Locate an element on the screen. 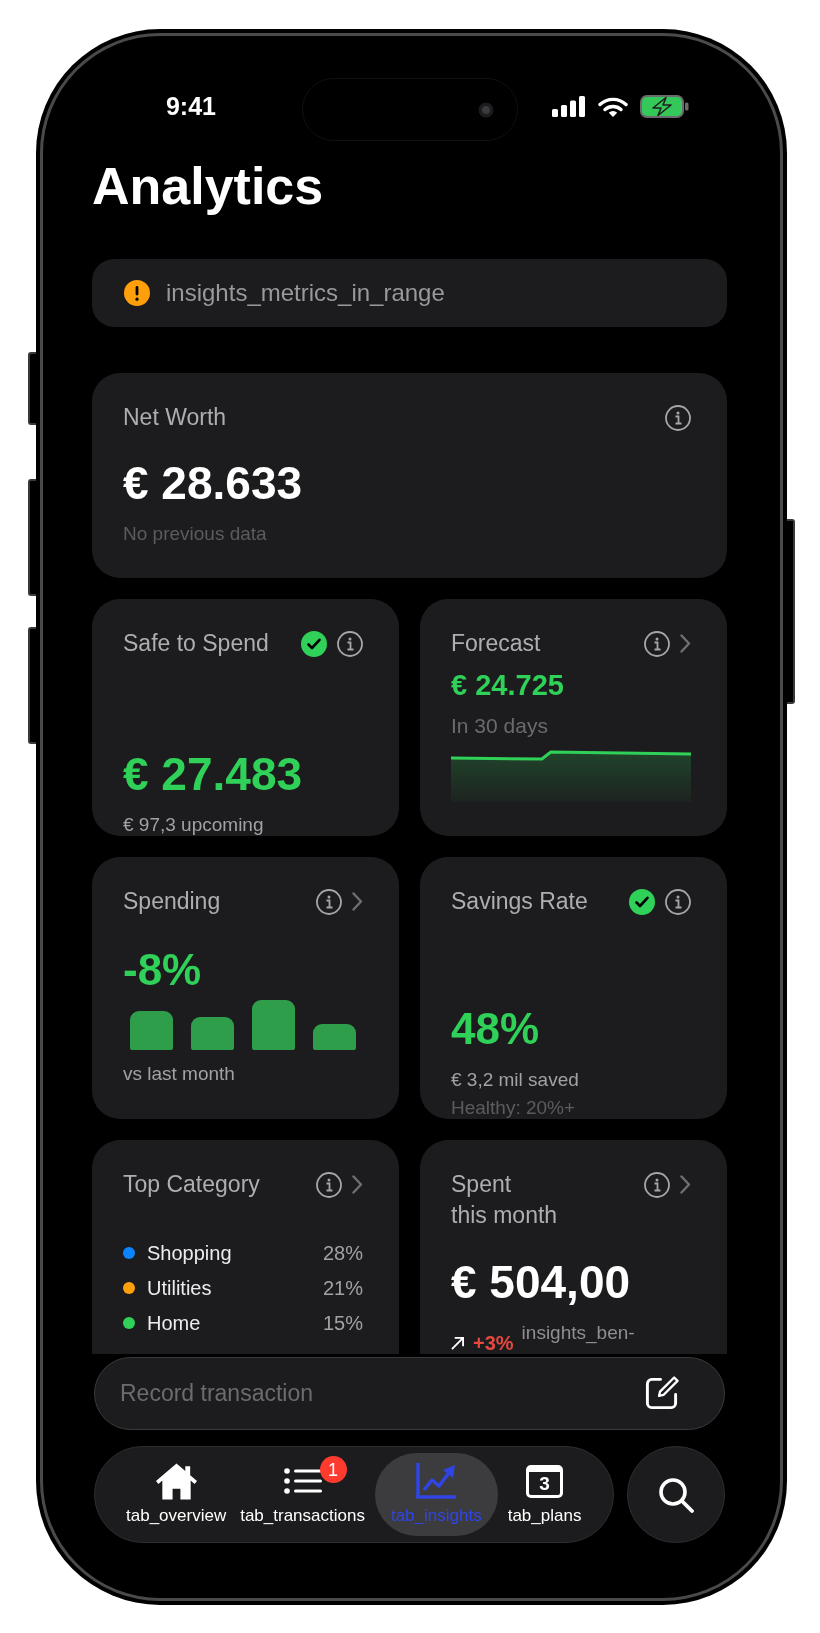  navigation-tab: 3 tab_plans is located at coordinates (544, 1494).